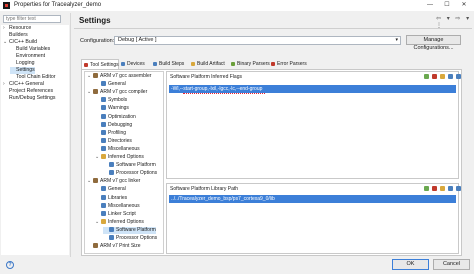 The width and height of the screenshot is (474, 274). What do you see at coordinates (117, 84) in the screenshot?
I see `tree-item-label: General` at bounding box center [117, 84].